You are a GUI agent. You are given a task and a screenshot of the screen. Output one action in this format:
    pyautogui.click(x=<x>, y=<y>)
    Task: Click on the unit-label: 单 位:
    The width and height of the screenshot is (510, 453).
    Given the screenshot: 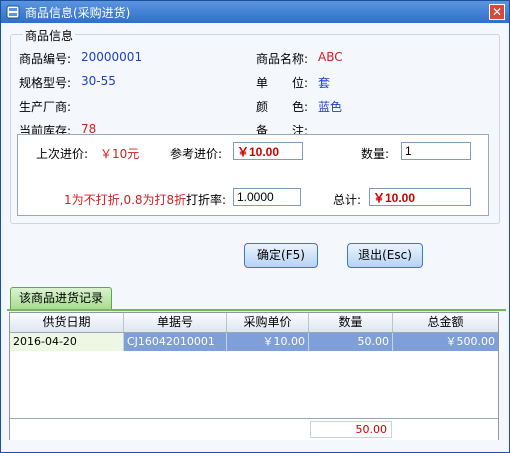 What is the action you would take?
    pyautogui.click(x=282, y=83)
    